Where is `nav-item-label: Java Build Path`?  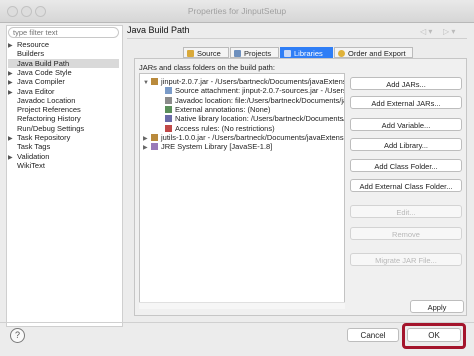
nav-item-label: Java Build Path is located at coordinates (43, 63).